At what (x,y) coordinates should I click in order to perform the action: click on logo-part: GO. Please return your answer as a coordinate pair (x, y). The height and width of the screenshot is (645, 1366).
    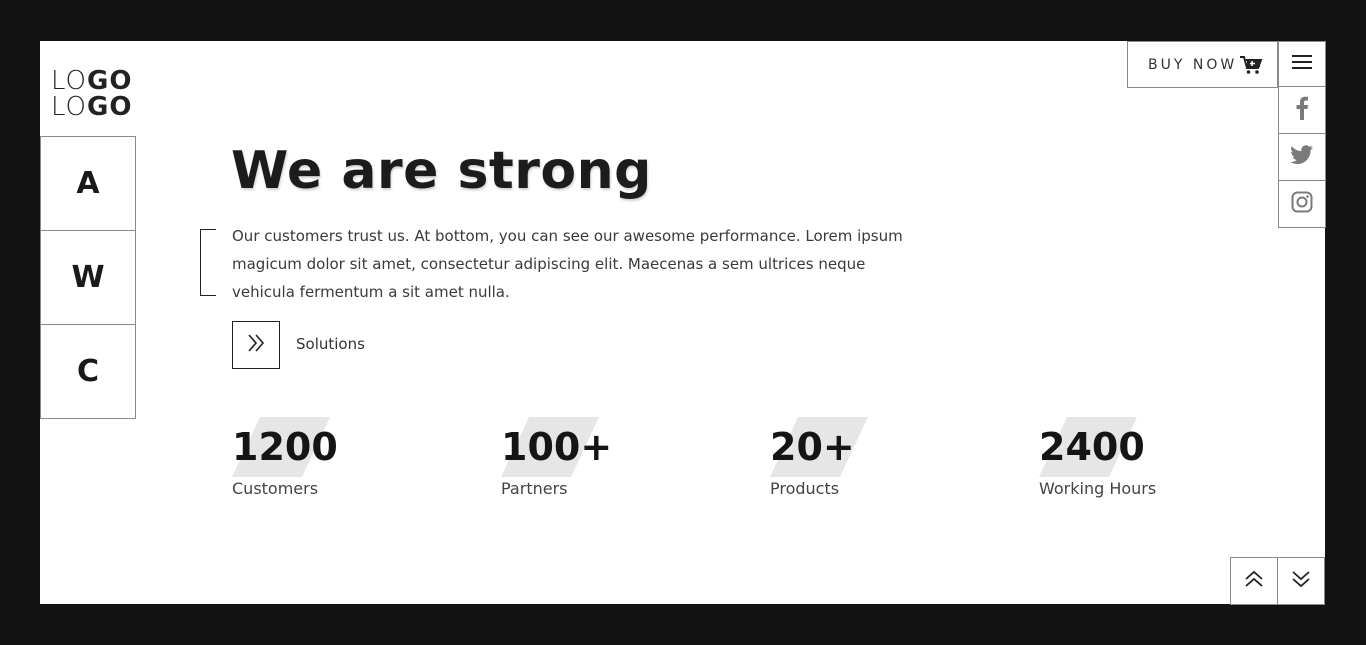
    Looking at the image, I should click on (110, 107).